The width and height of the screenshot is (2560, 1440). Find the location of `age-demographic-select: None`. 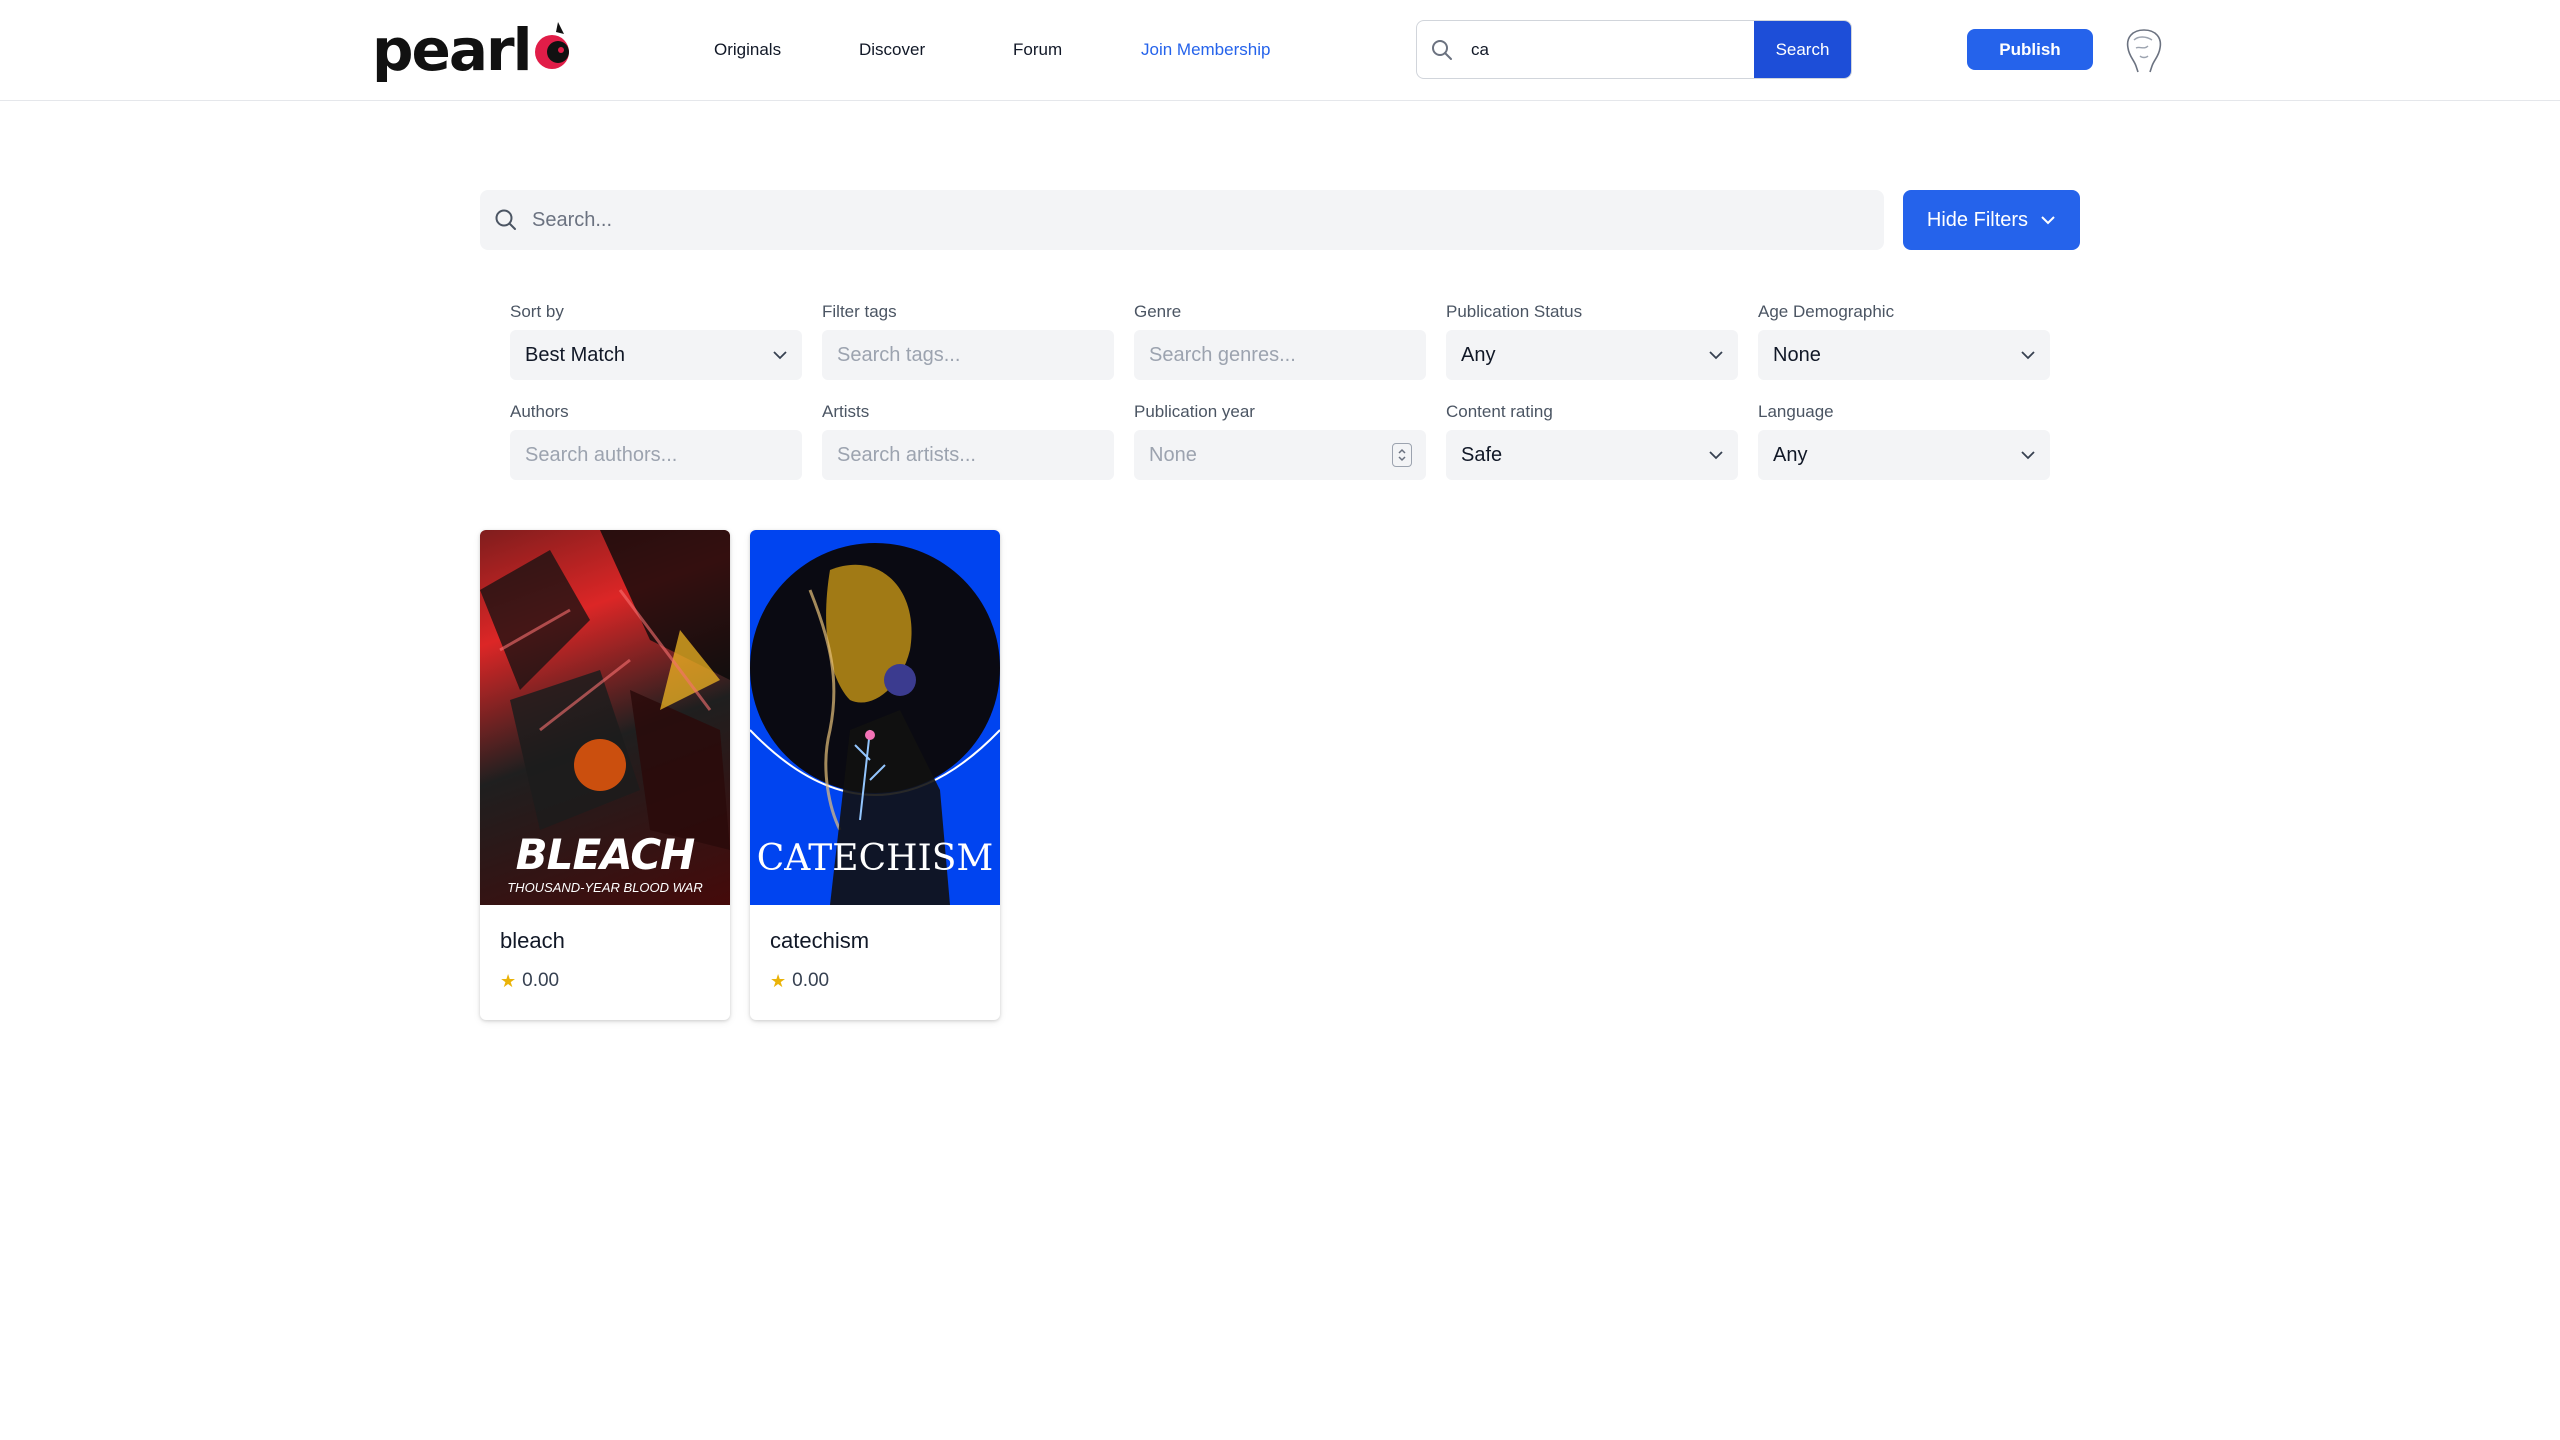

age-demographic-select: None is located at coordinates (1904, 355).